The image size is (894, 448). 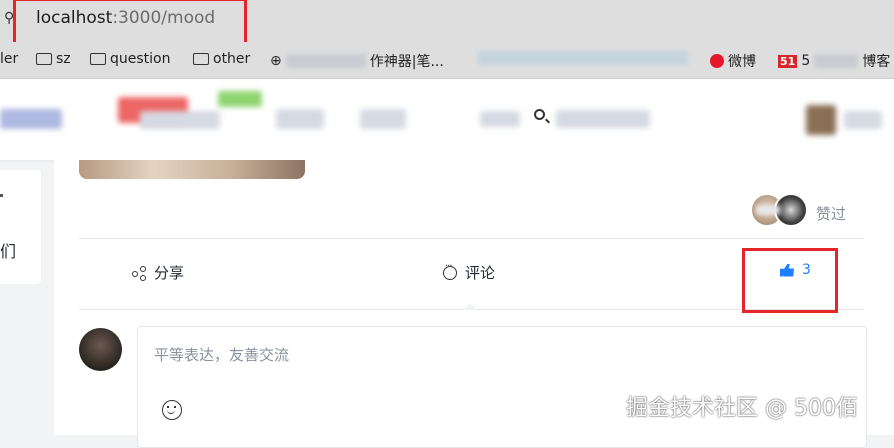 I want to click on bookmark-item-51: 51 5 博客, so click(x=834, y=61).